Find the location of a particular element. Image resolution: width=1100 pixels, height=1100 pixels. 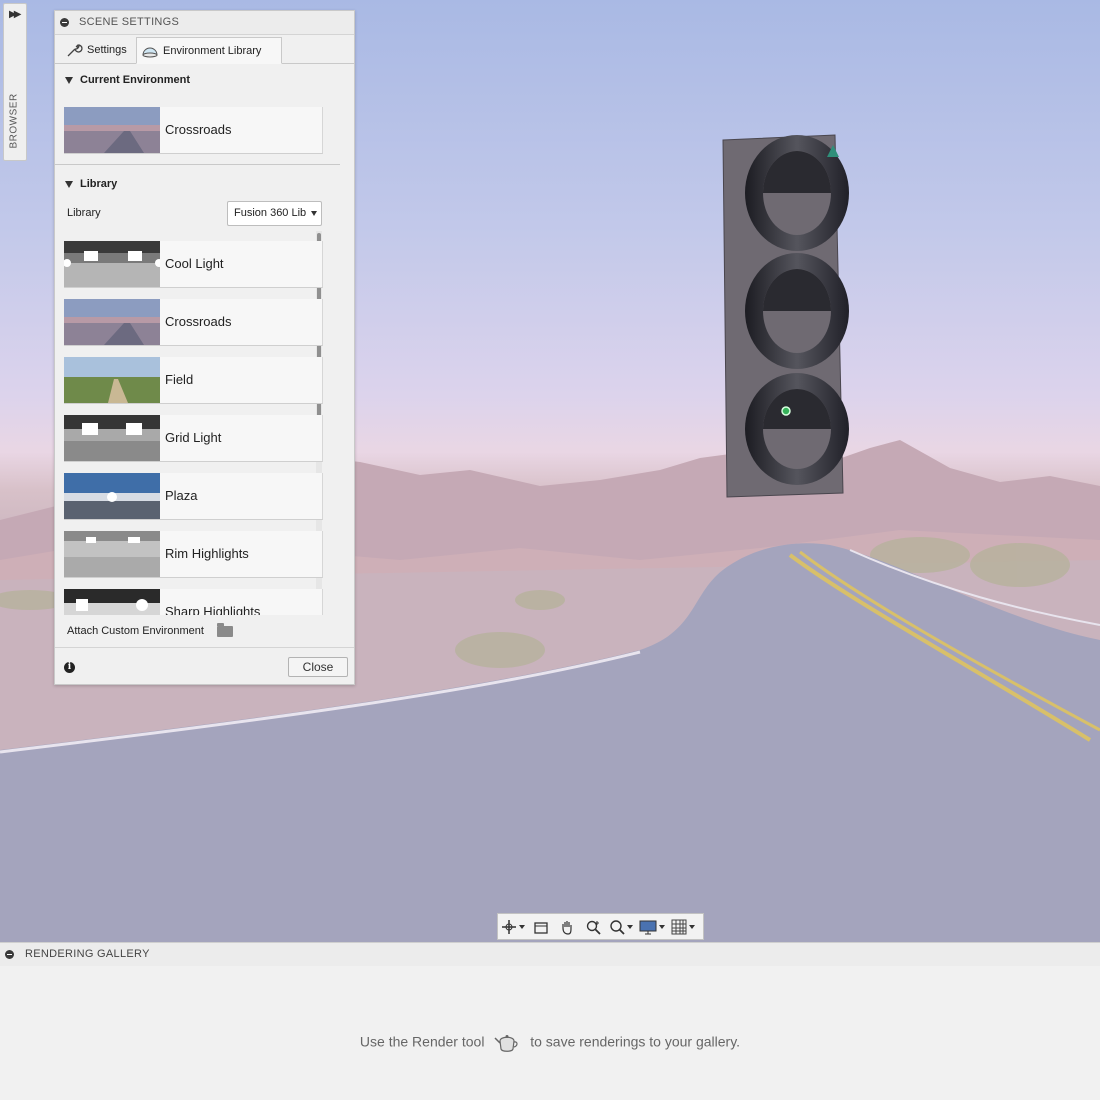

library-item-grid-light: Grid Light is located at coordinates (193, 438).